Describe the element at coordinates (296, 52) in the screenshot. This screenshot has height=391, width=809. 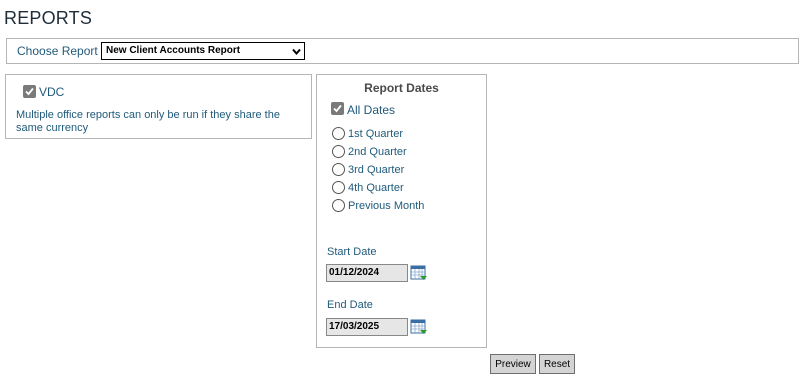
I see `chevron-down-icon` at that location.